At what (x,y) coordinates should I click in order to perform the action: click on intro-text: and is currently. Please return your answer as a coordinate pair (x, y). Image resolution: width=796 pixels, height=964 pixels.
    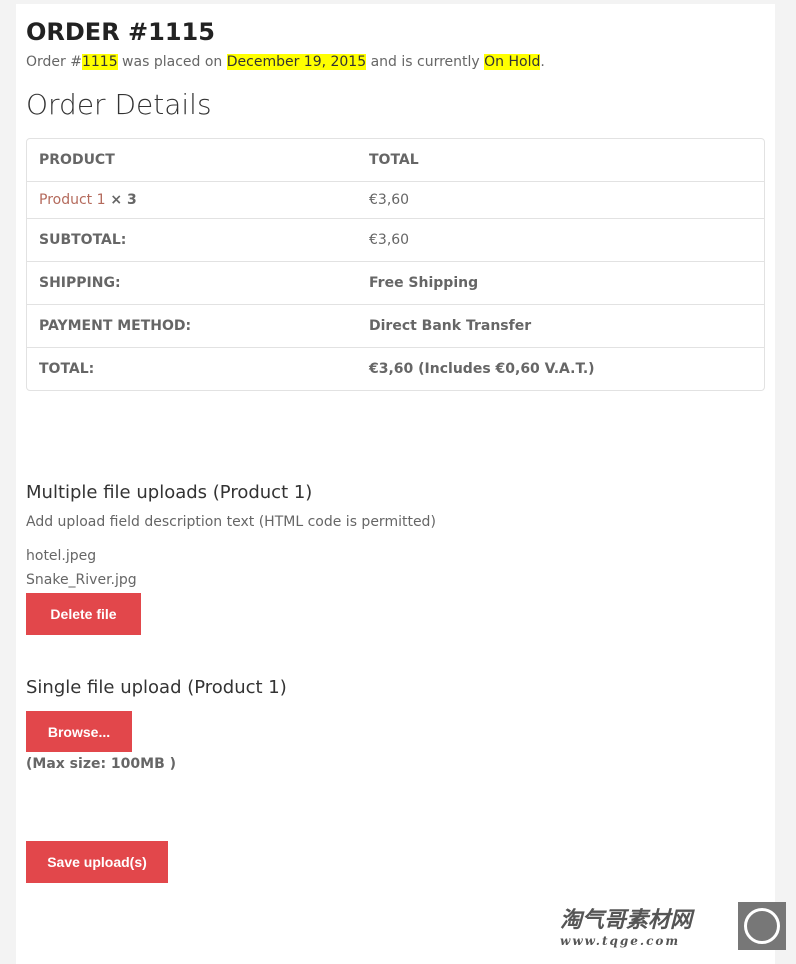
    Looking at the image, I should click on (425, 62).